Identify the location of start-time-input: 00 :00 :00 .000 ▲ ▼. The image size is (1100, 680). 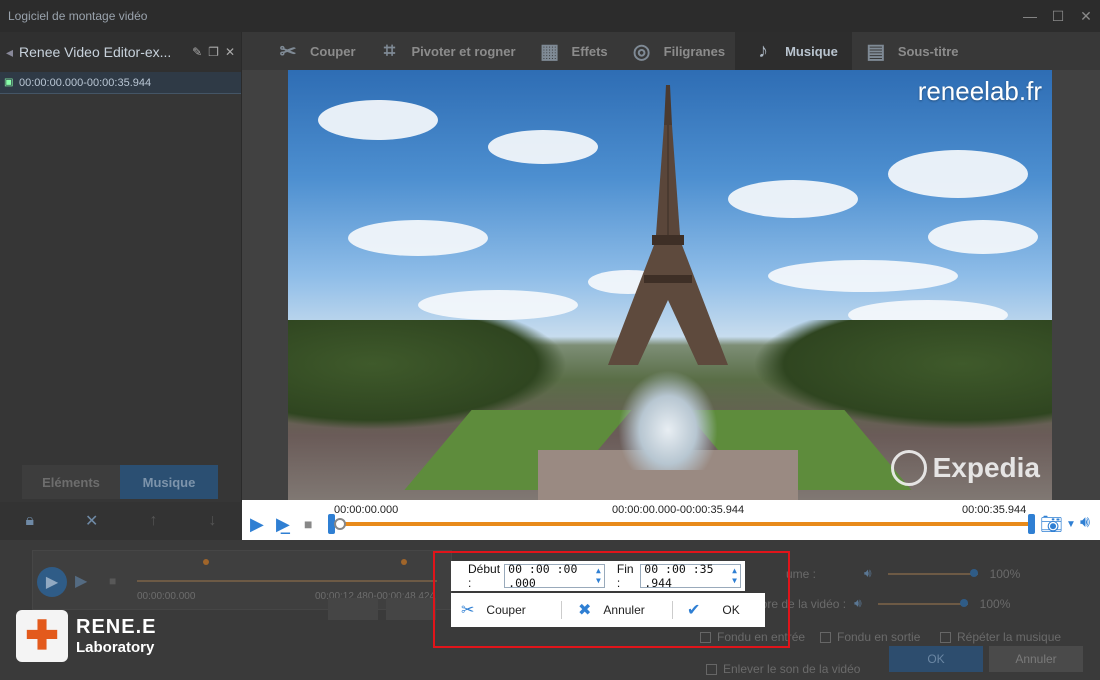
(554, 576).